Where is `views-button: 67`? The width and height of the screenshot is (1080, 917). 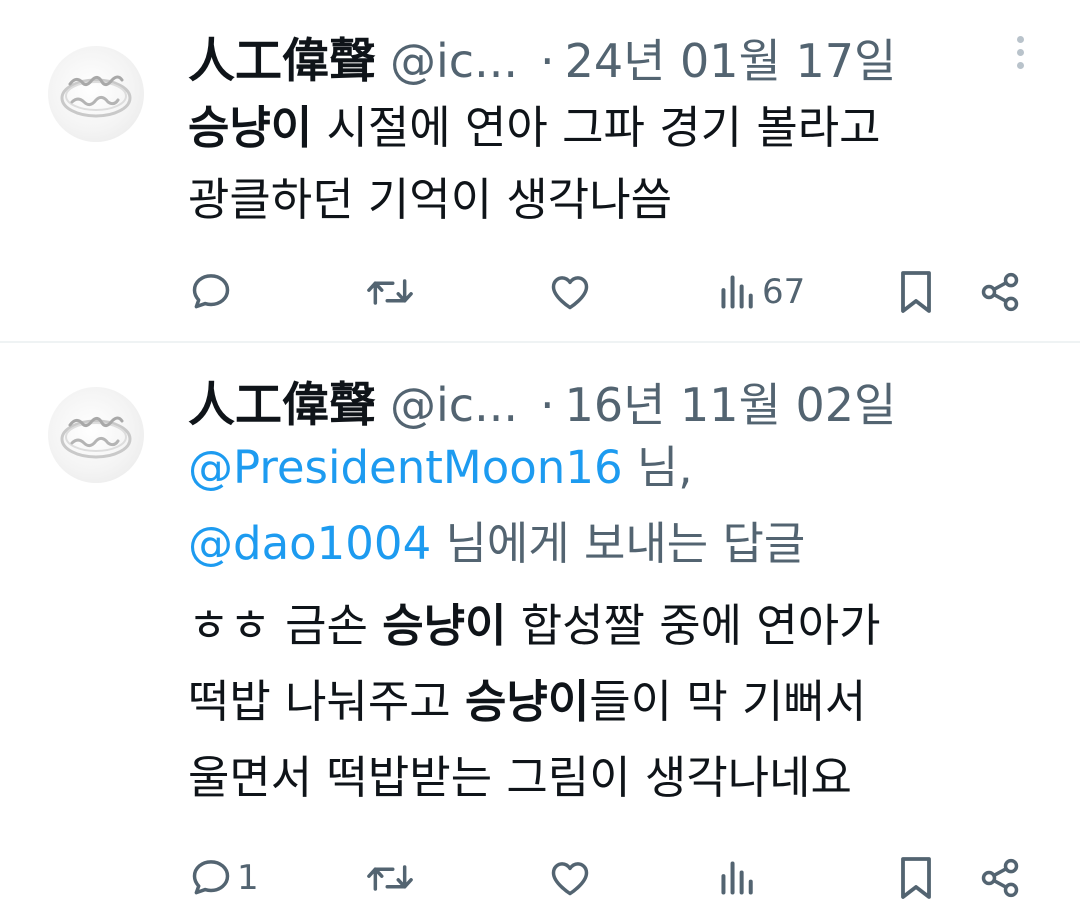 views-button: 67 is located at coordinates (761, 292).